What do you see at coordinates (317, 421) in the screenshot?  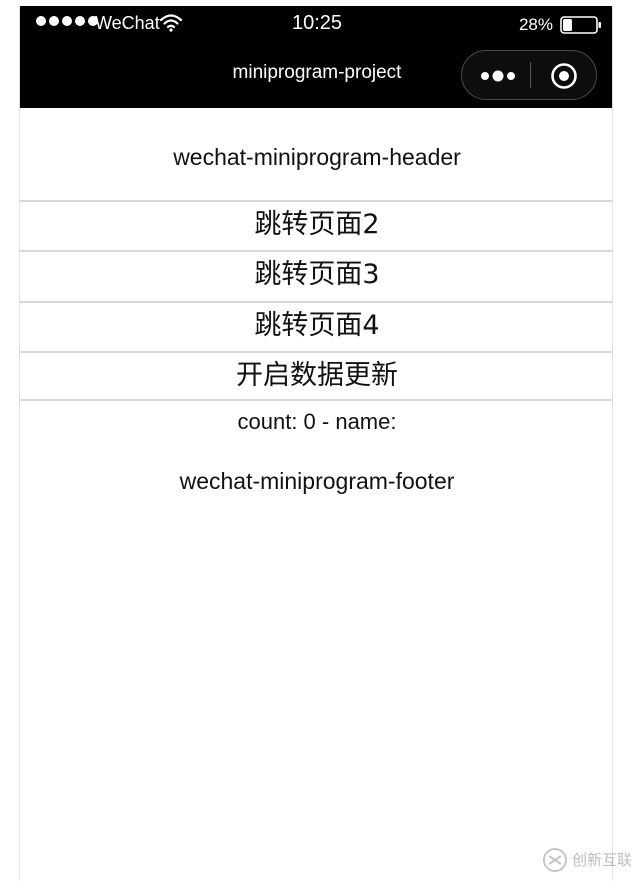 I see `count-name-text: count: 0 - name:` at bounding box center [317, 421].